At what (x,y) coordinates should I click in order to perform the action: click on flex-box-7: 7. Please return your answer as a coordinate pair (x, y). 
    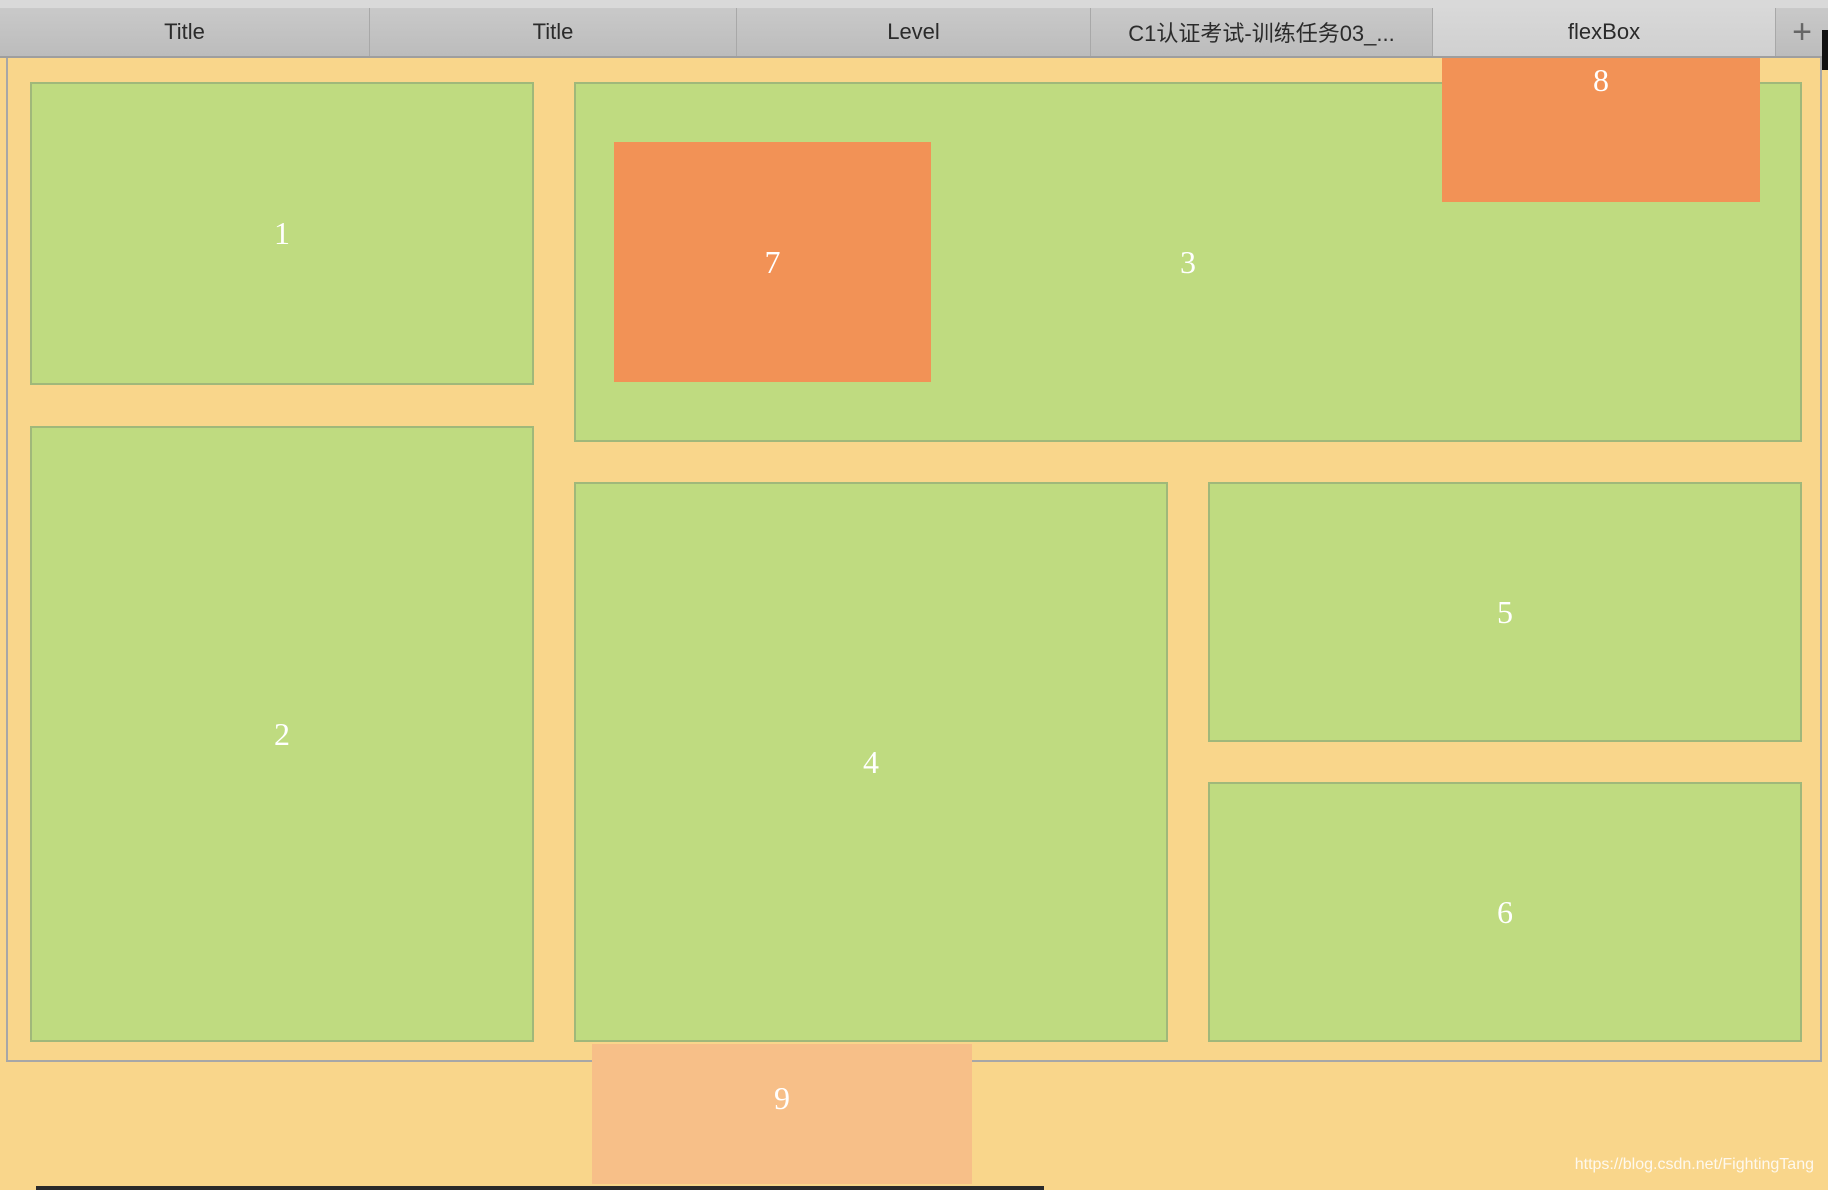
    Looking at the image, I should click on (772, 262).